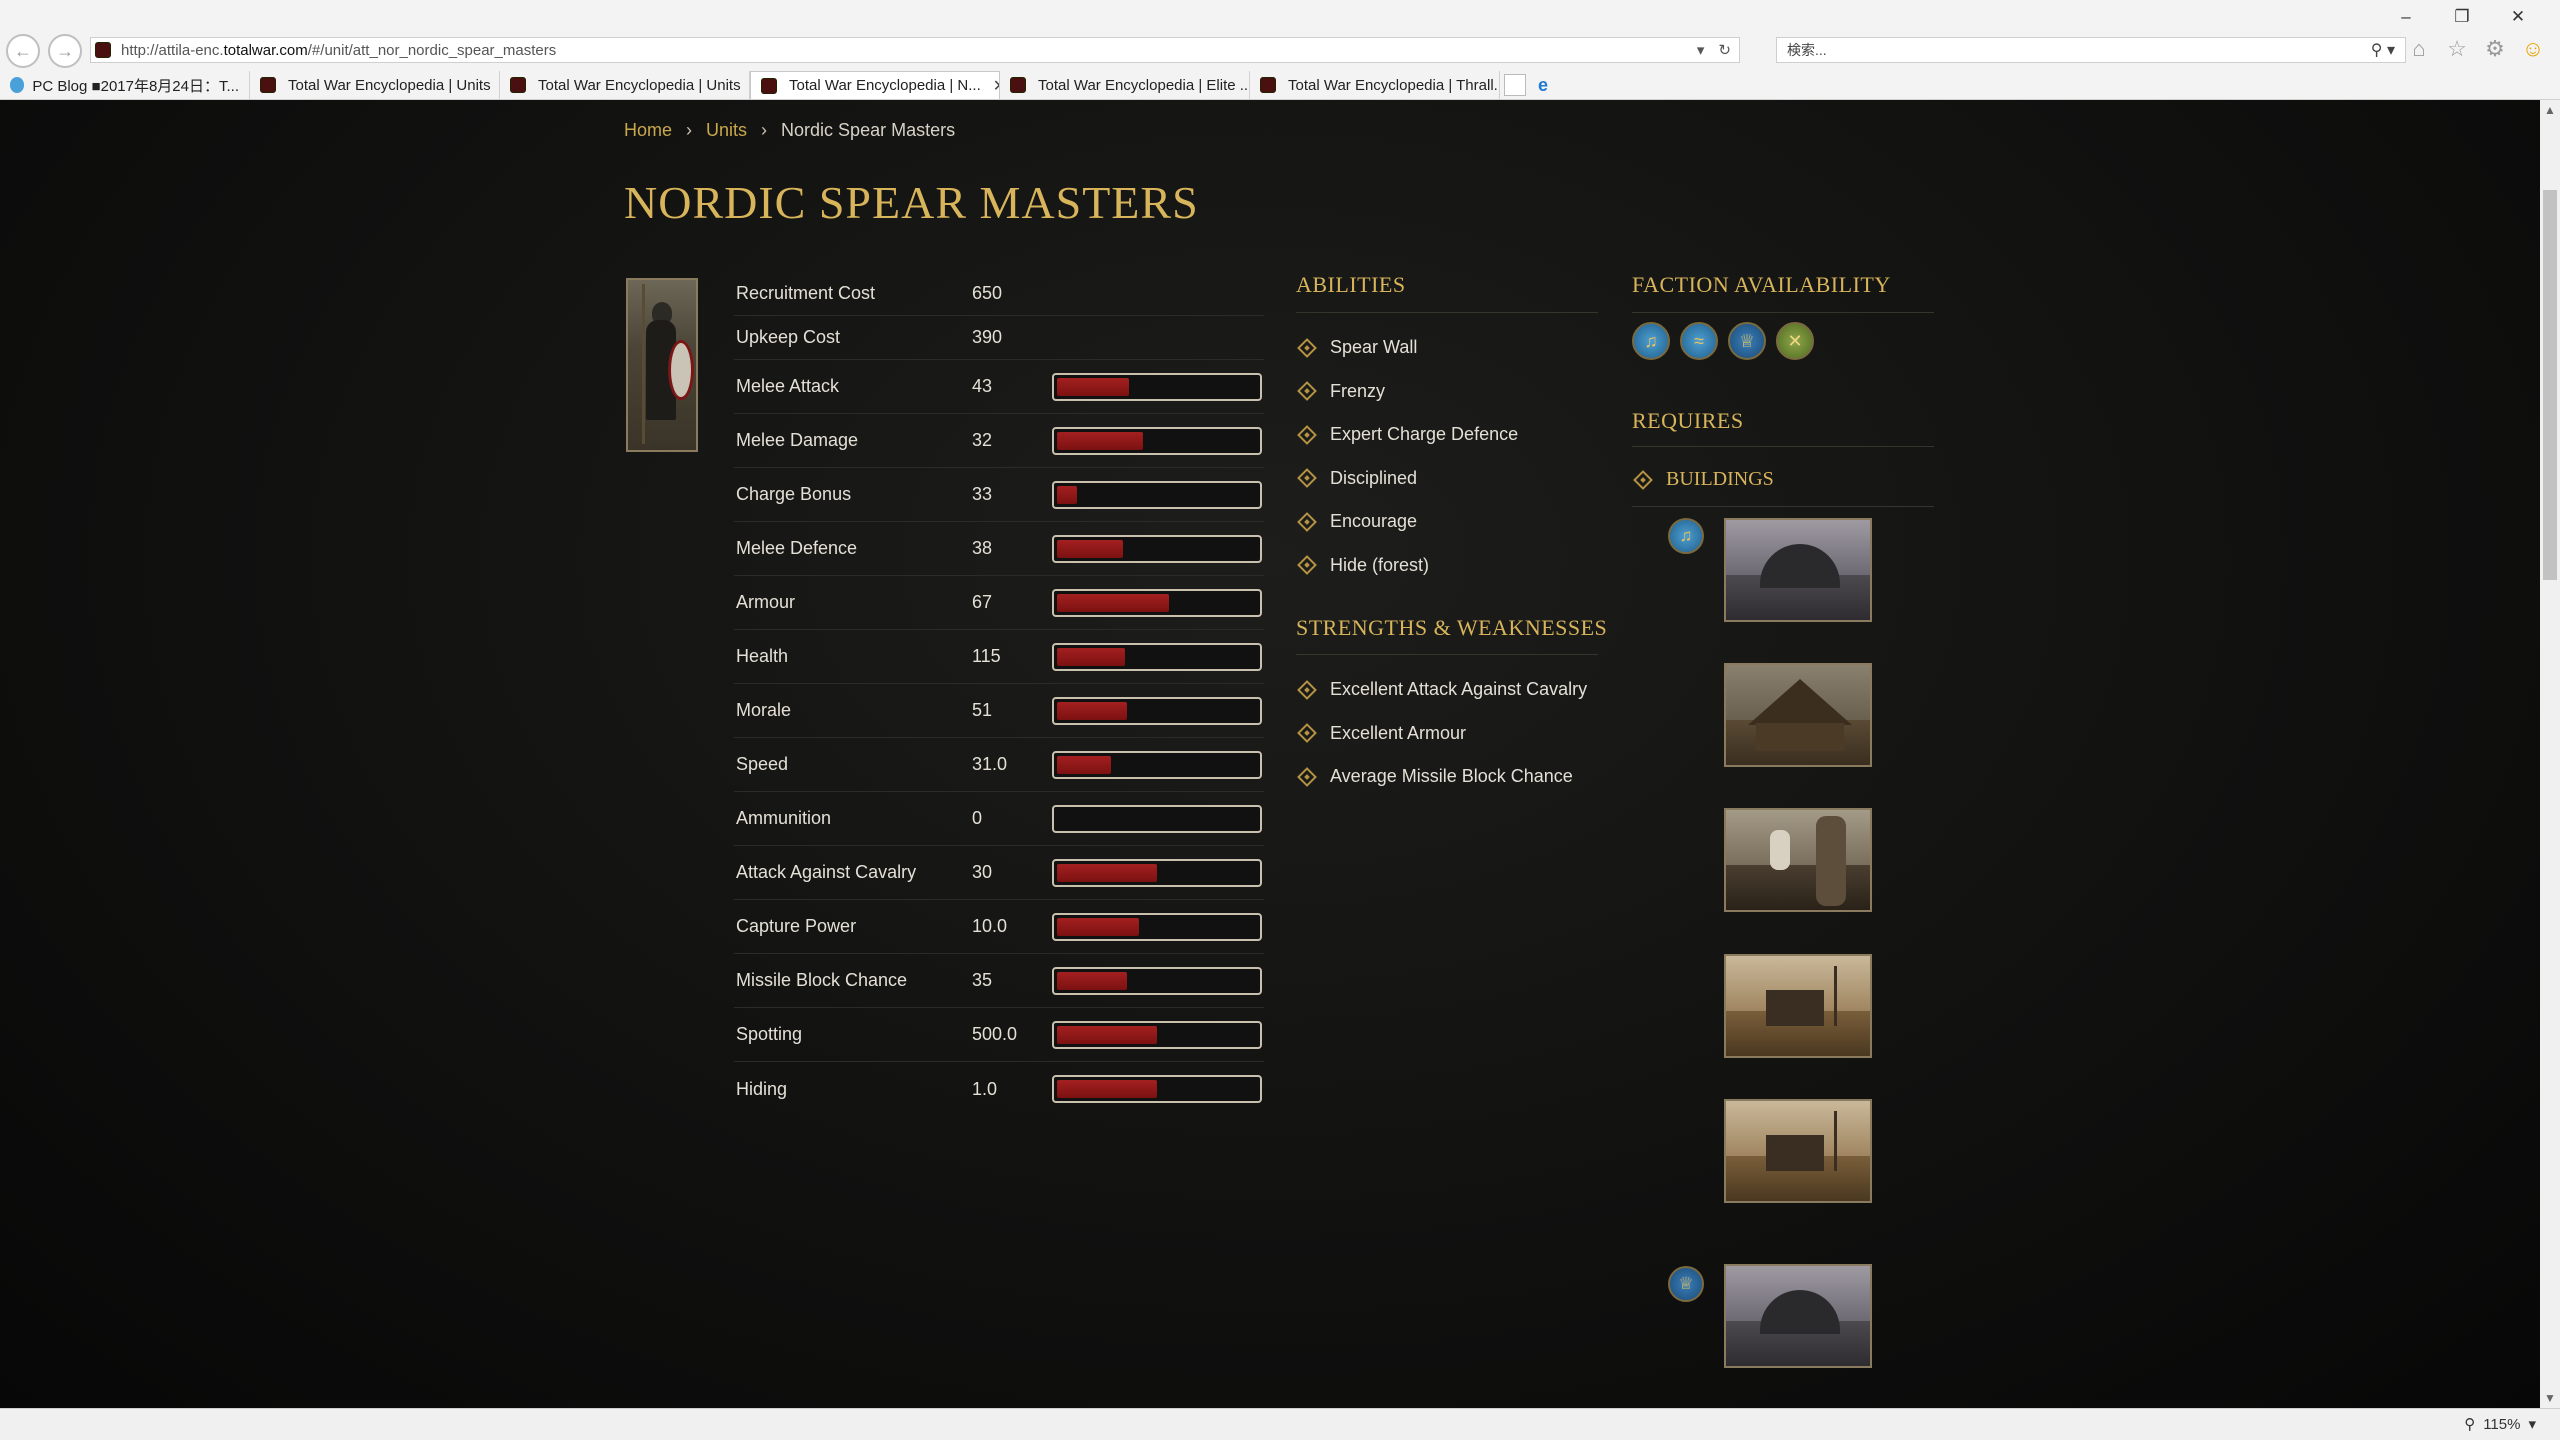 Image resolution: width=2560 pixels, height=1440 pixels. I want to click on ie-icon: e, so click(1543, 85).